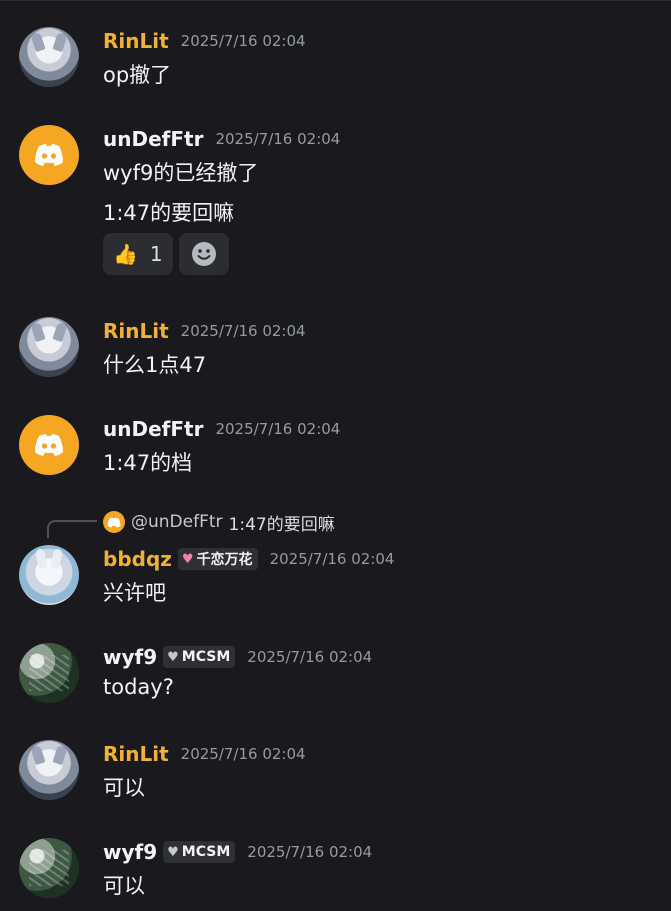  I want to click on badge-label: 千恋万花, so click(224, 560).